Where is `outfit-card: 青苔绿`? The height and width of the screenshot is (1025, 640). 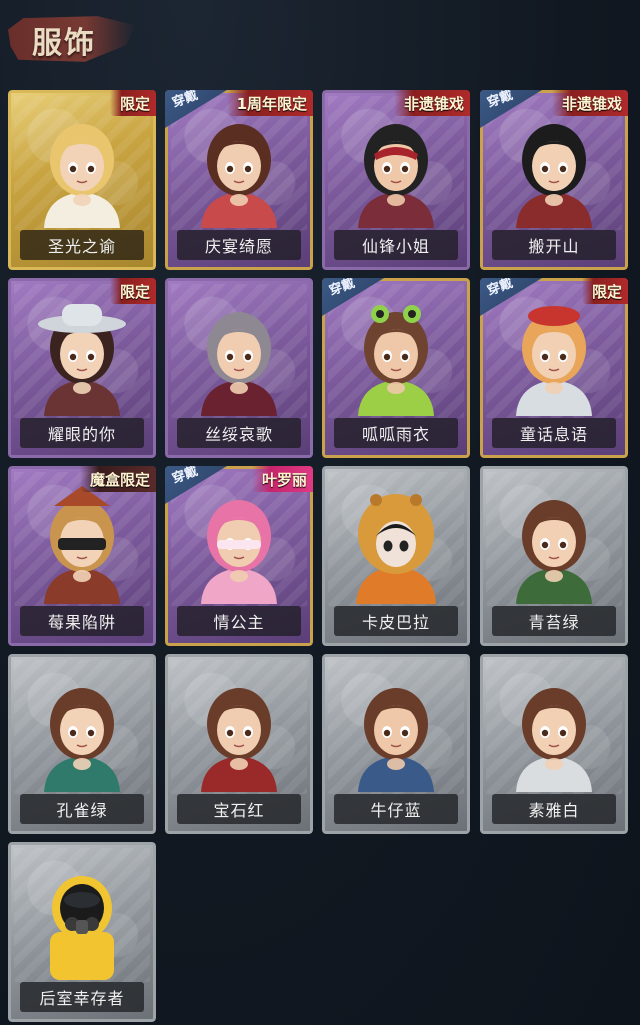
outfit-card: 青苔绿 is located at coordinates (554, 556).